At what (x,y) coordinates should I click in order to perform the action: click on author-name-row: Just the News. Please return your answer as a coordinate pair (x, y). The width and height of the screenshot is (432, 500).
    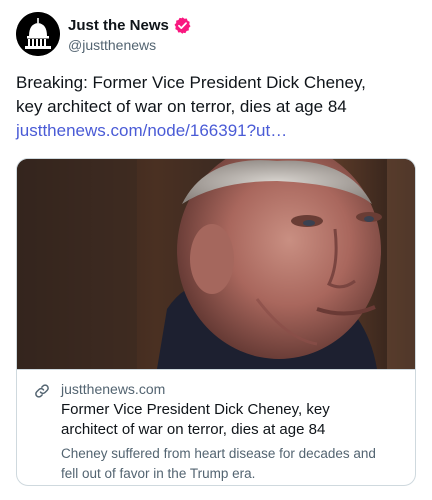
    Looking at the image, I should click on (130, 25).